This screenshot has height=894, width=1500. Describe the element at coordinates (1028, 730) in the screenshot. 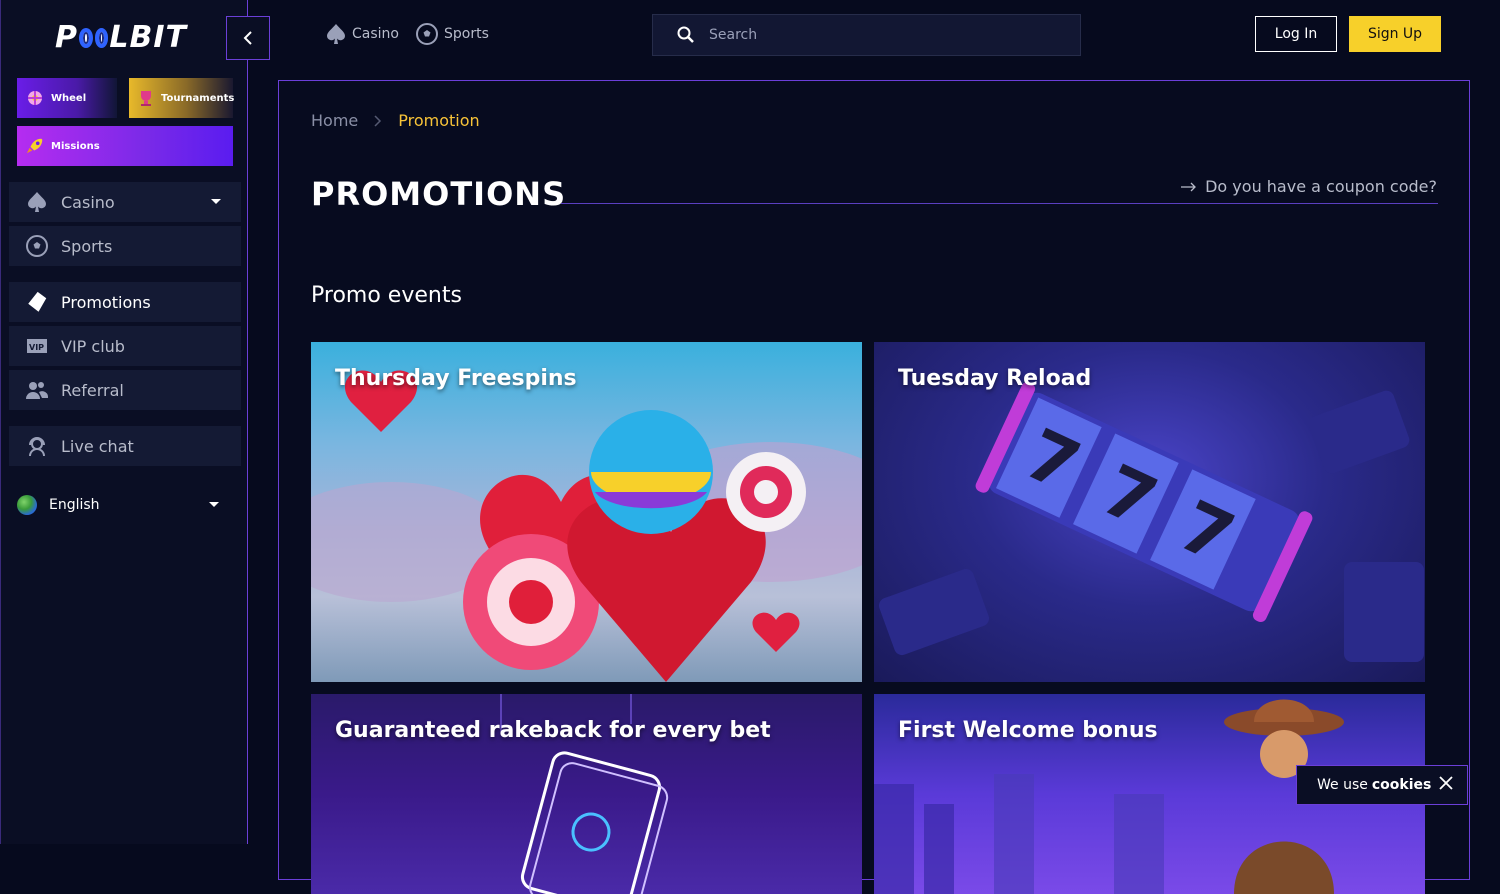

I see `promo-card-title: First Welcome bonus` at that location.